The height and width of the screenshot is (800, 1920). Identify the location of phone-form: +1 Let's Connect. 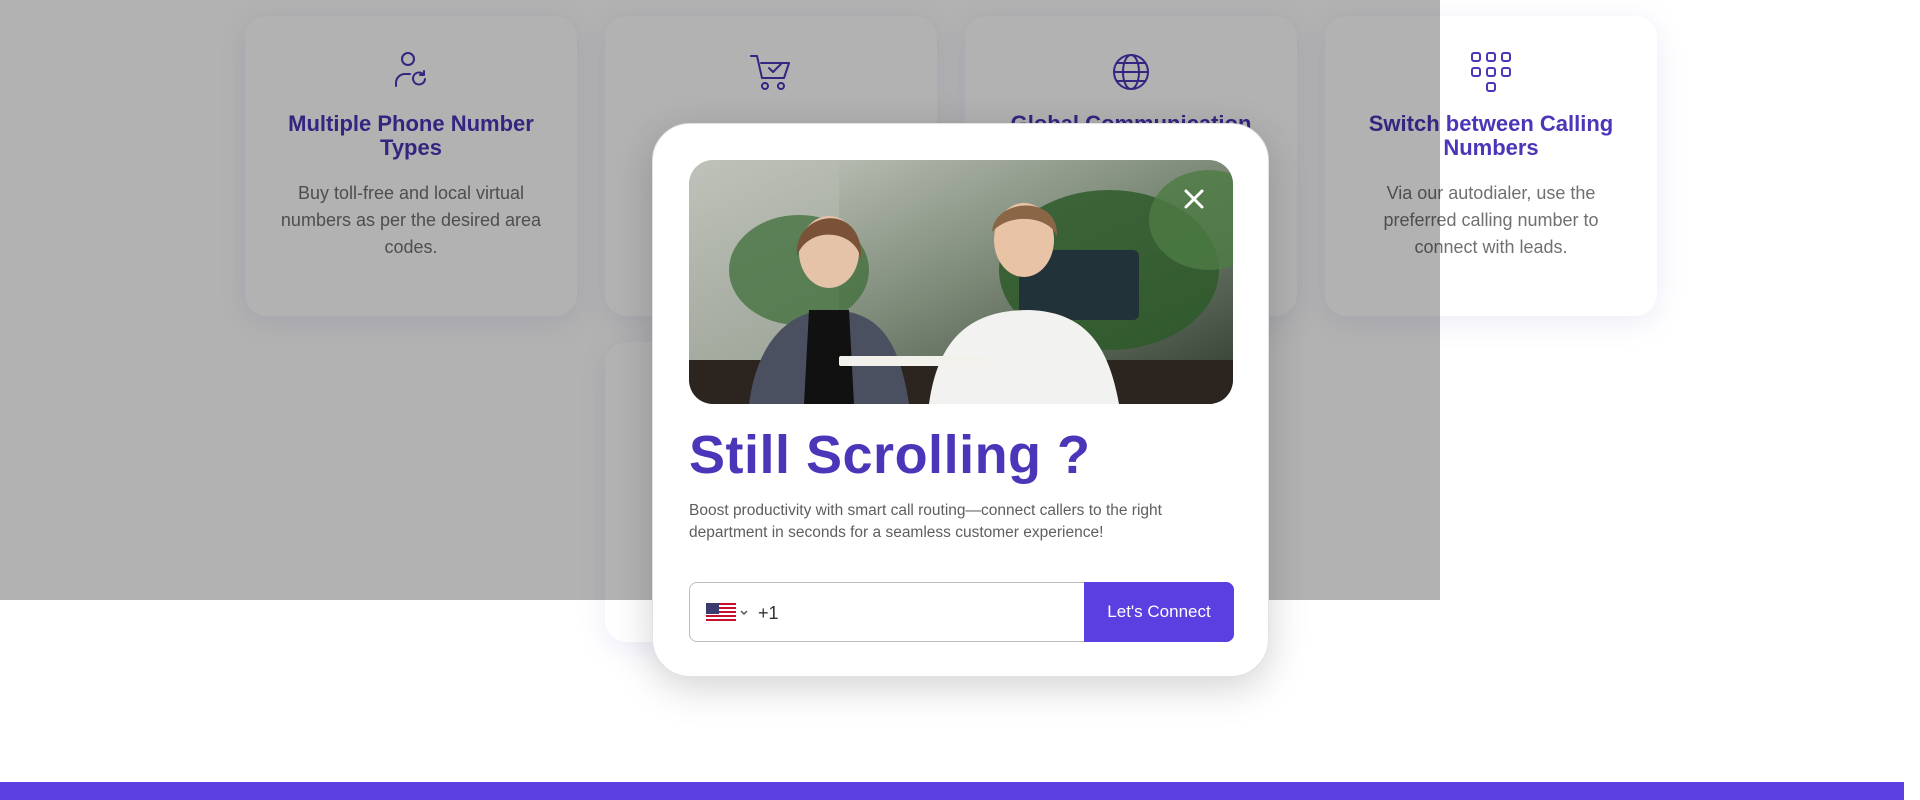
(961, 612).